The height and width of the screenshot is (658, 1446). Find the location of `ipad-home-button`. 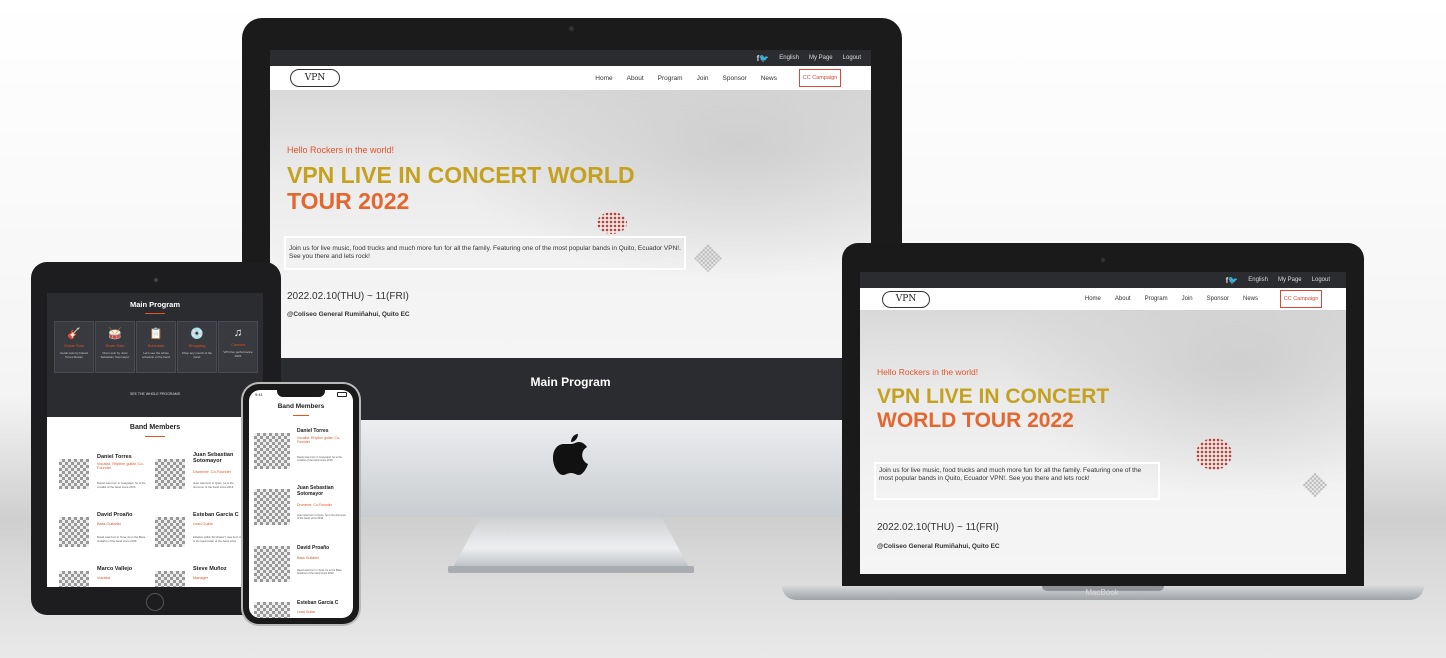

ipad-home-button is located at coordinates (155, 602).